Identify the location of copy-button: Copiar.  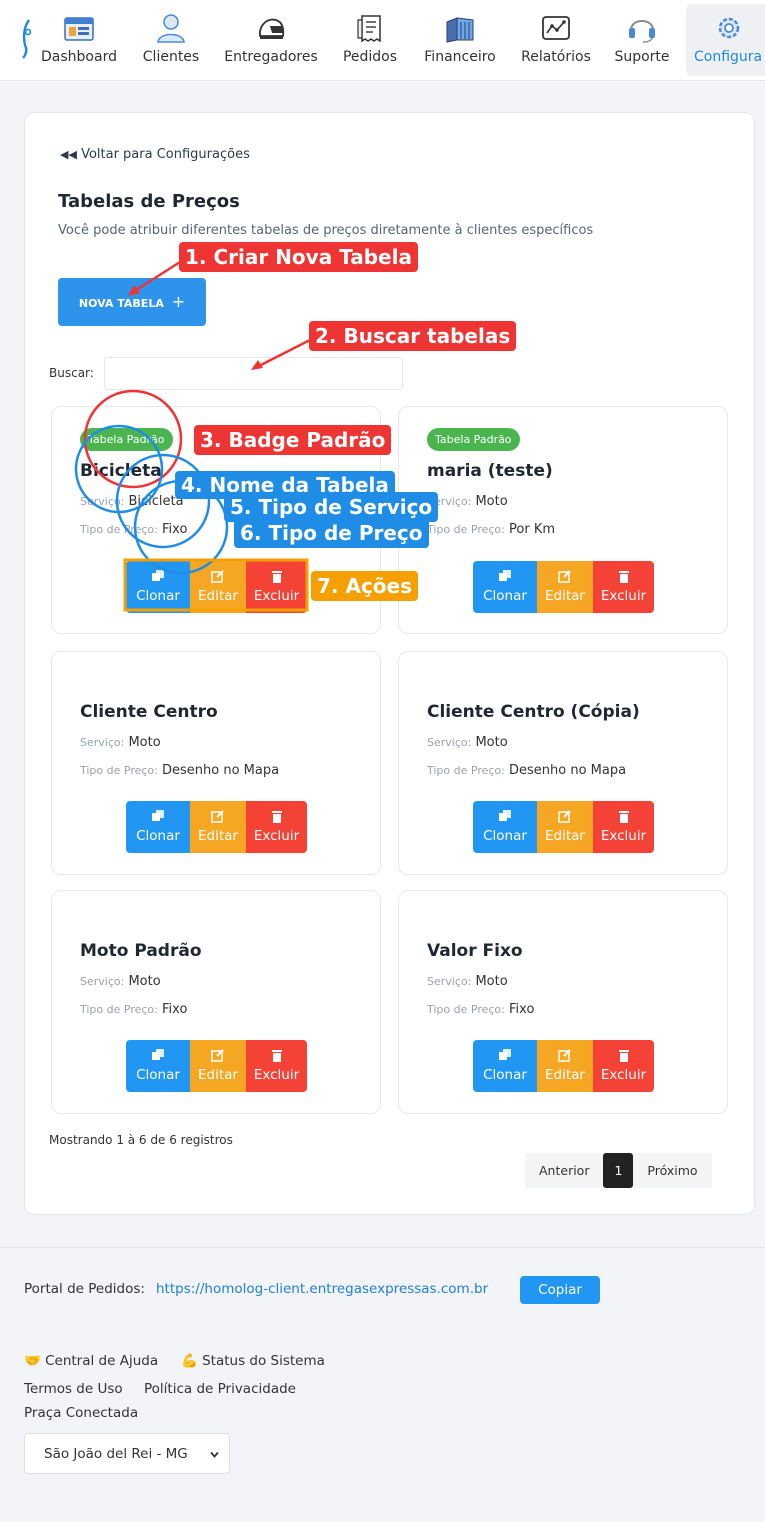
(560, 1290).